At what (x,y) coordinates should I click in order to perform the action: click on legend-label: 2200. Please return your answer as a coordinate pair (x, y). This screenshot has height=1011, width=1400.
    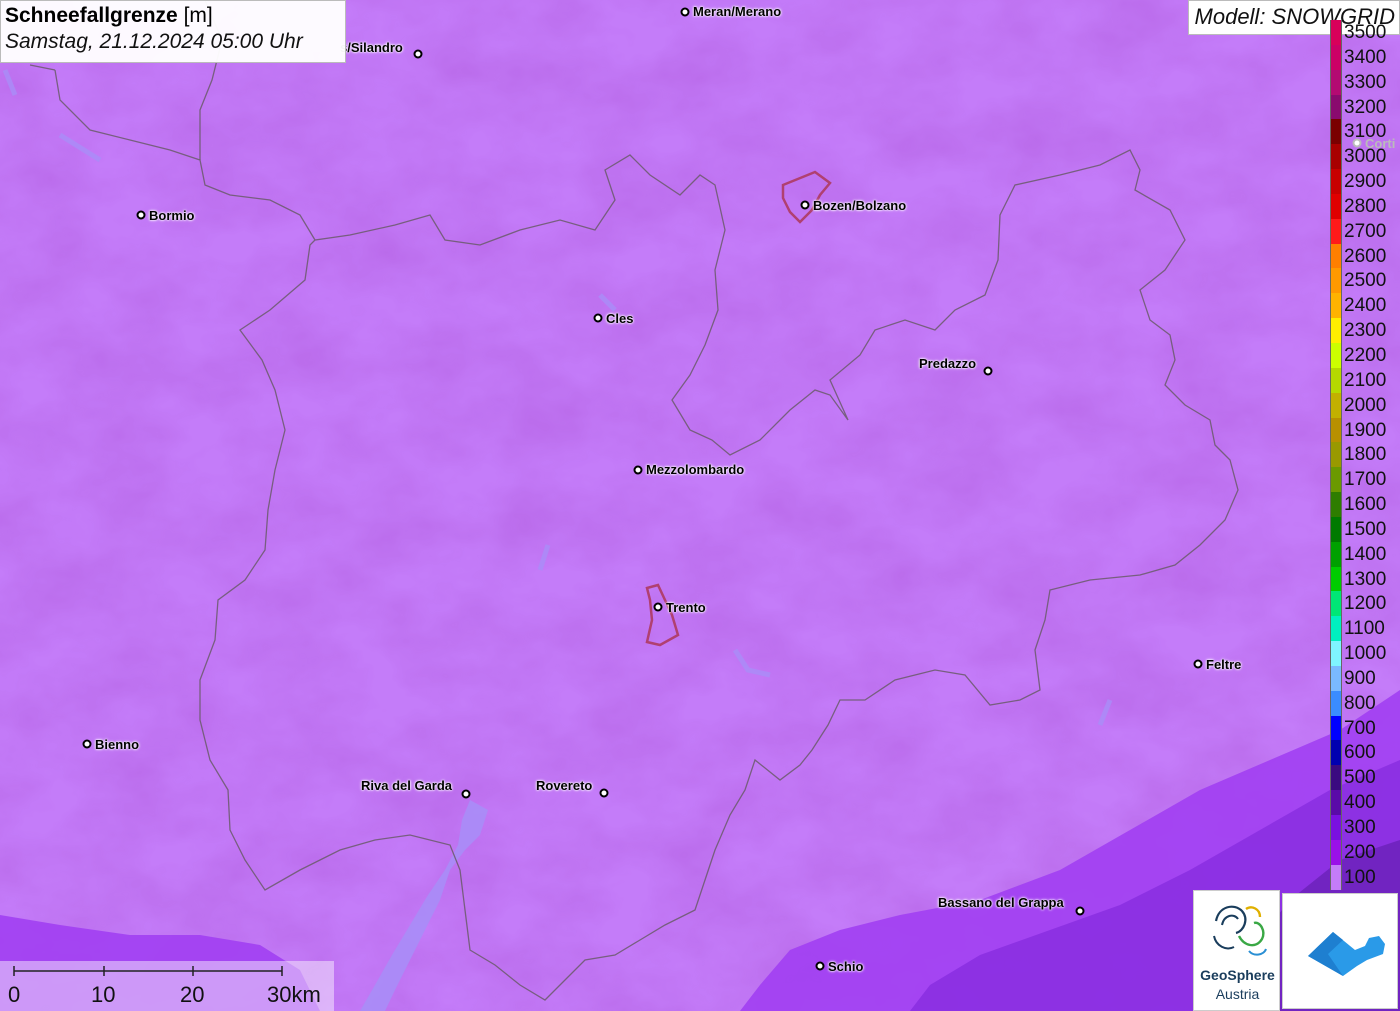
    Looking at the image, I should click on (1365, 355).